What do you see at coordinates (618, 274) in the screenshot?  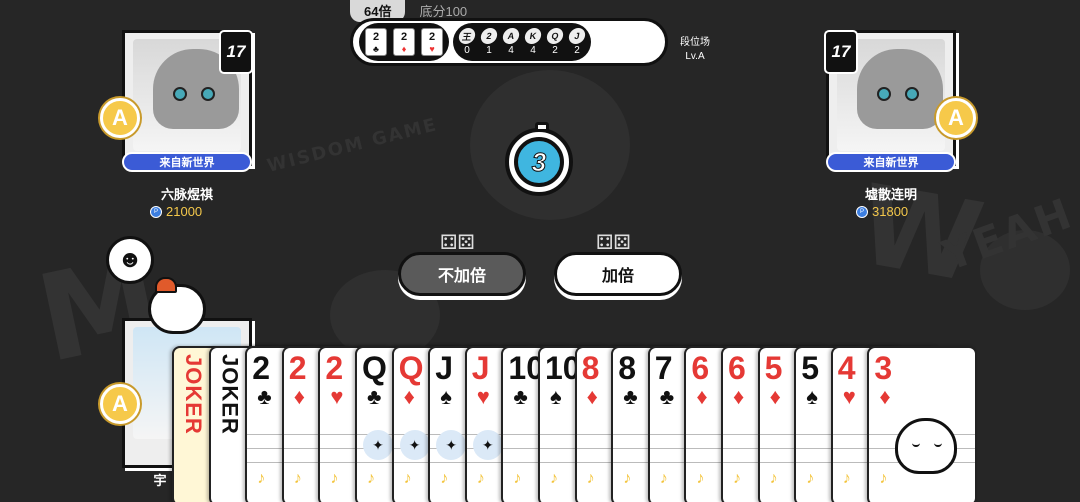 I see `double-button: 加倍` at bounding box center [618, 274].